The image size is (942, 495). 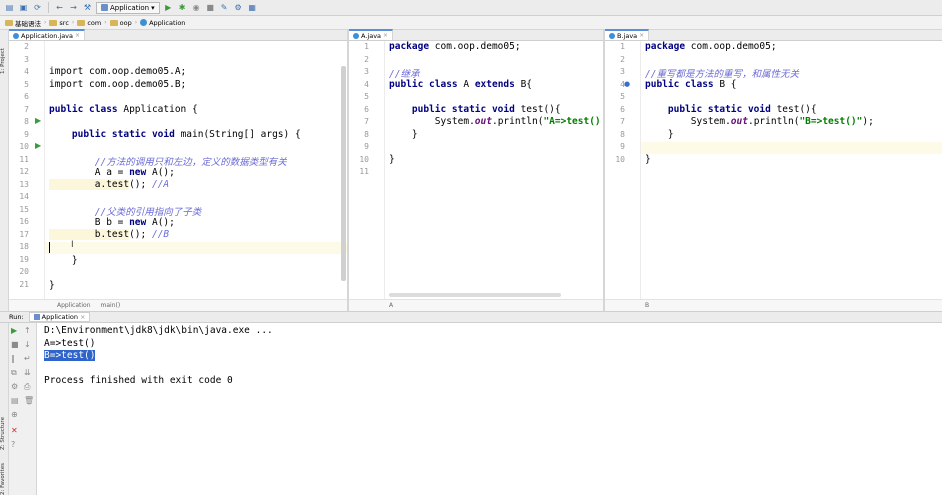 I want to click on line-number: 15, so click(x=24, y=209).